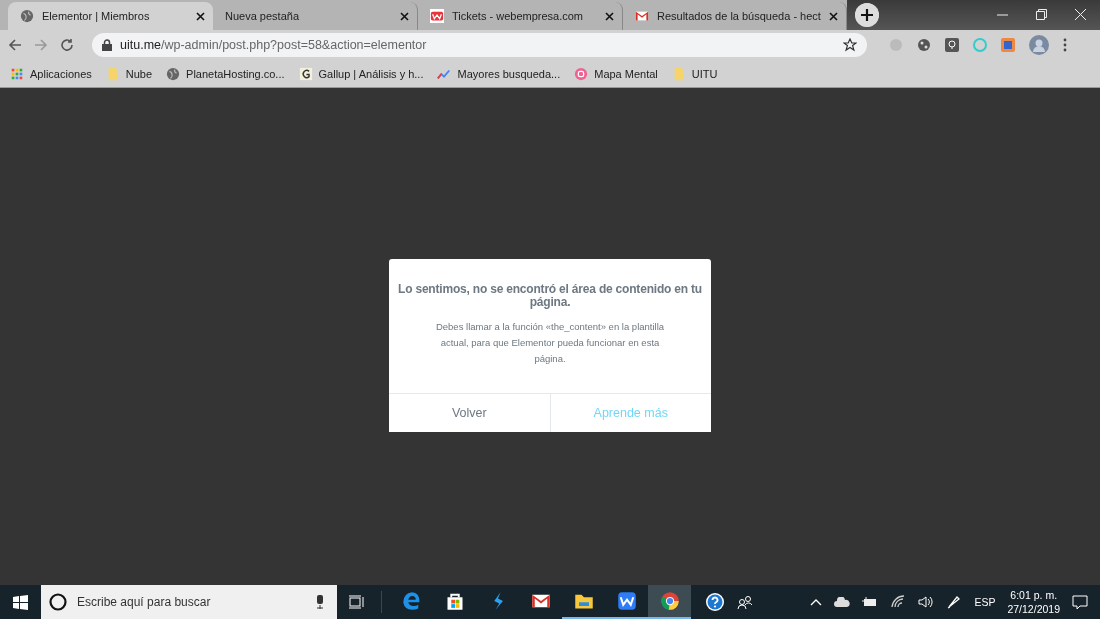 This screenshot has width=1100, height=619. What do you see at coordinates (898, 602) in the screenshot?
I see `wifi-icon` at bounding box center [898, 602].